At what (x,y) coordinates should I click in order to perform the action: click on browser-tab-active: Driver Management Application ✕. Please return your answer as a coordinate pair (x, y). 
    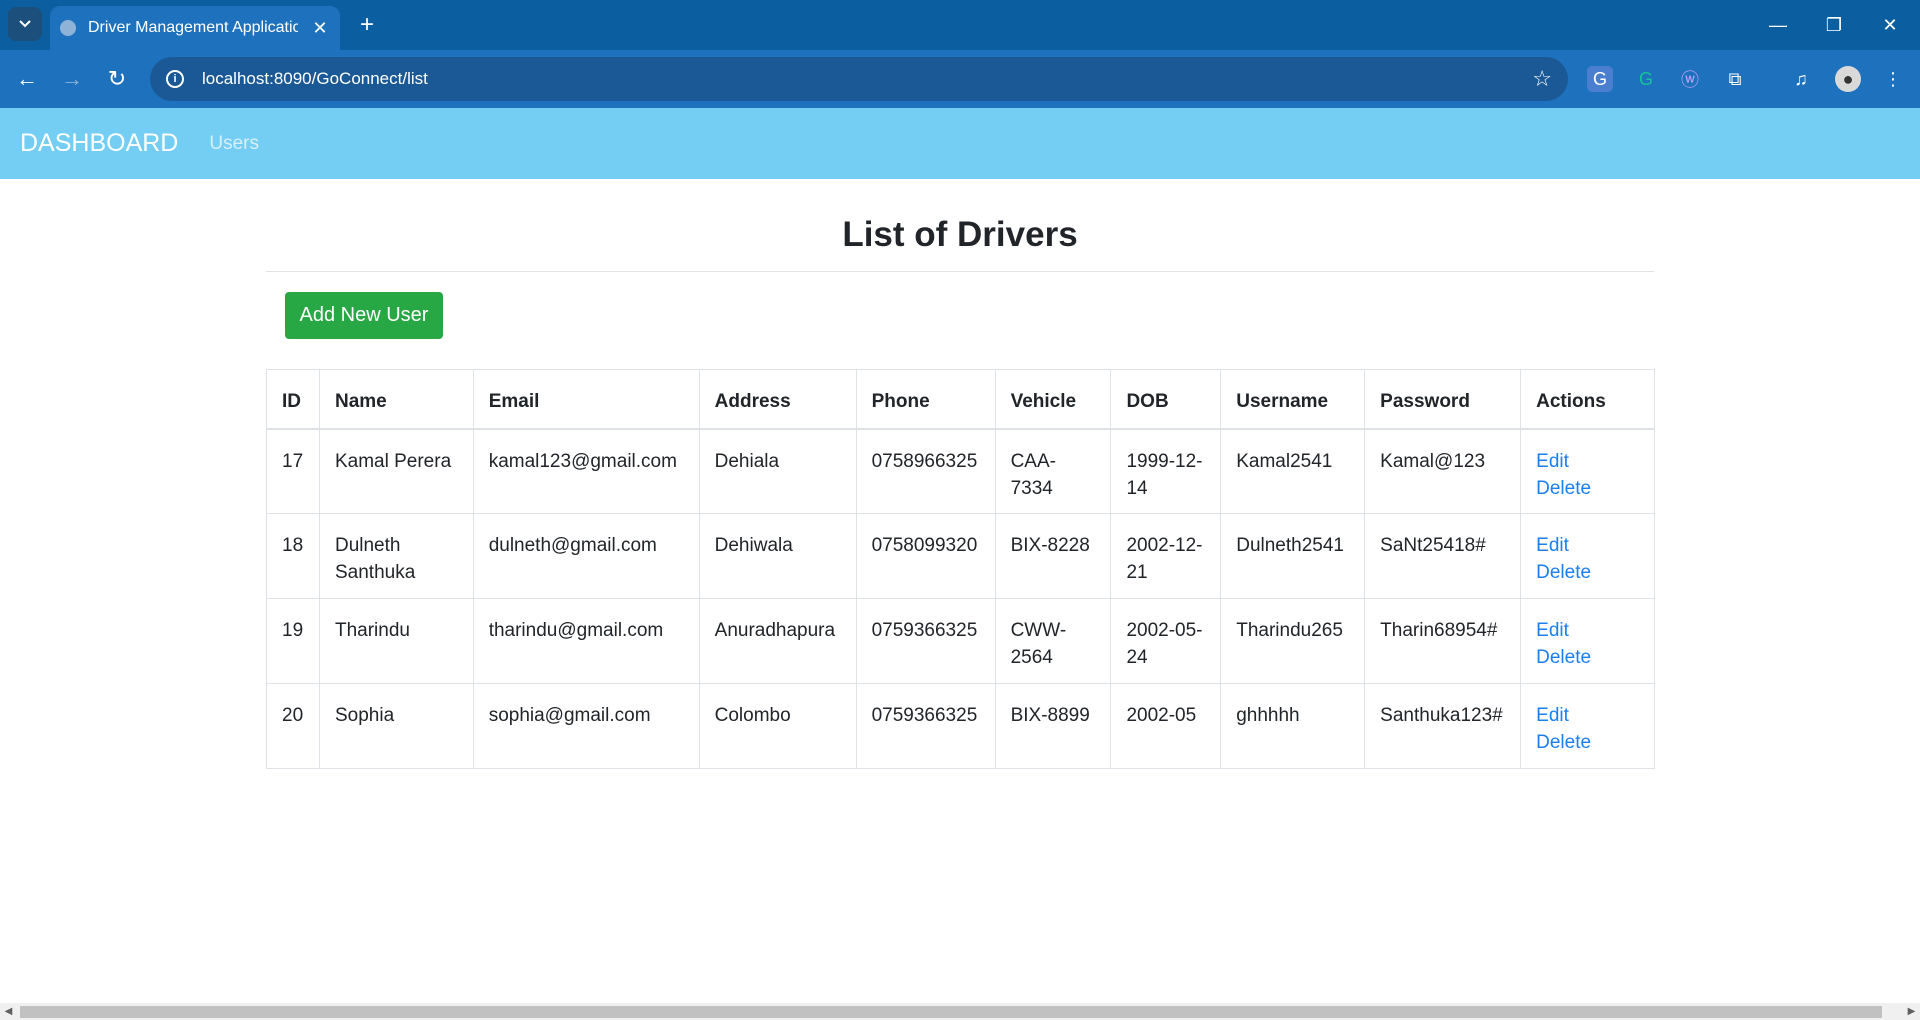
    Looking at the image, I should click on (195, 28).